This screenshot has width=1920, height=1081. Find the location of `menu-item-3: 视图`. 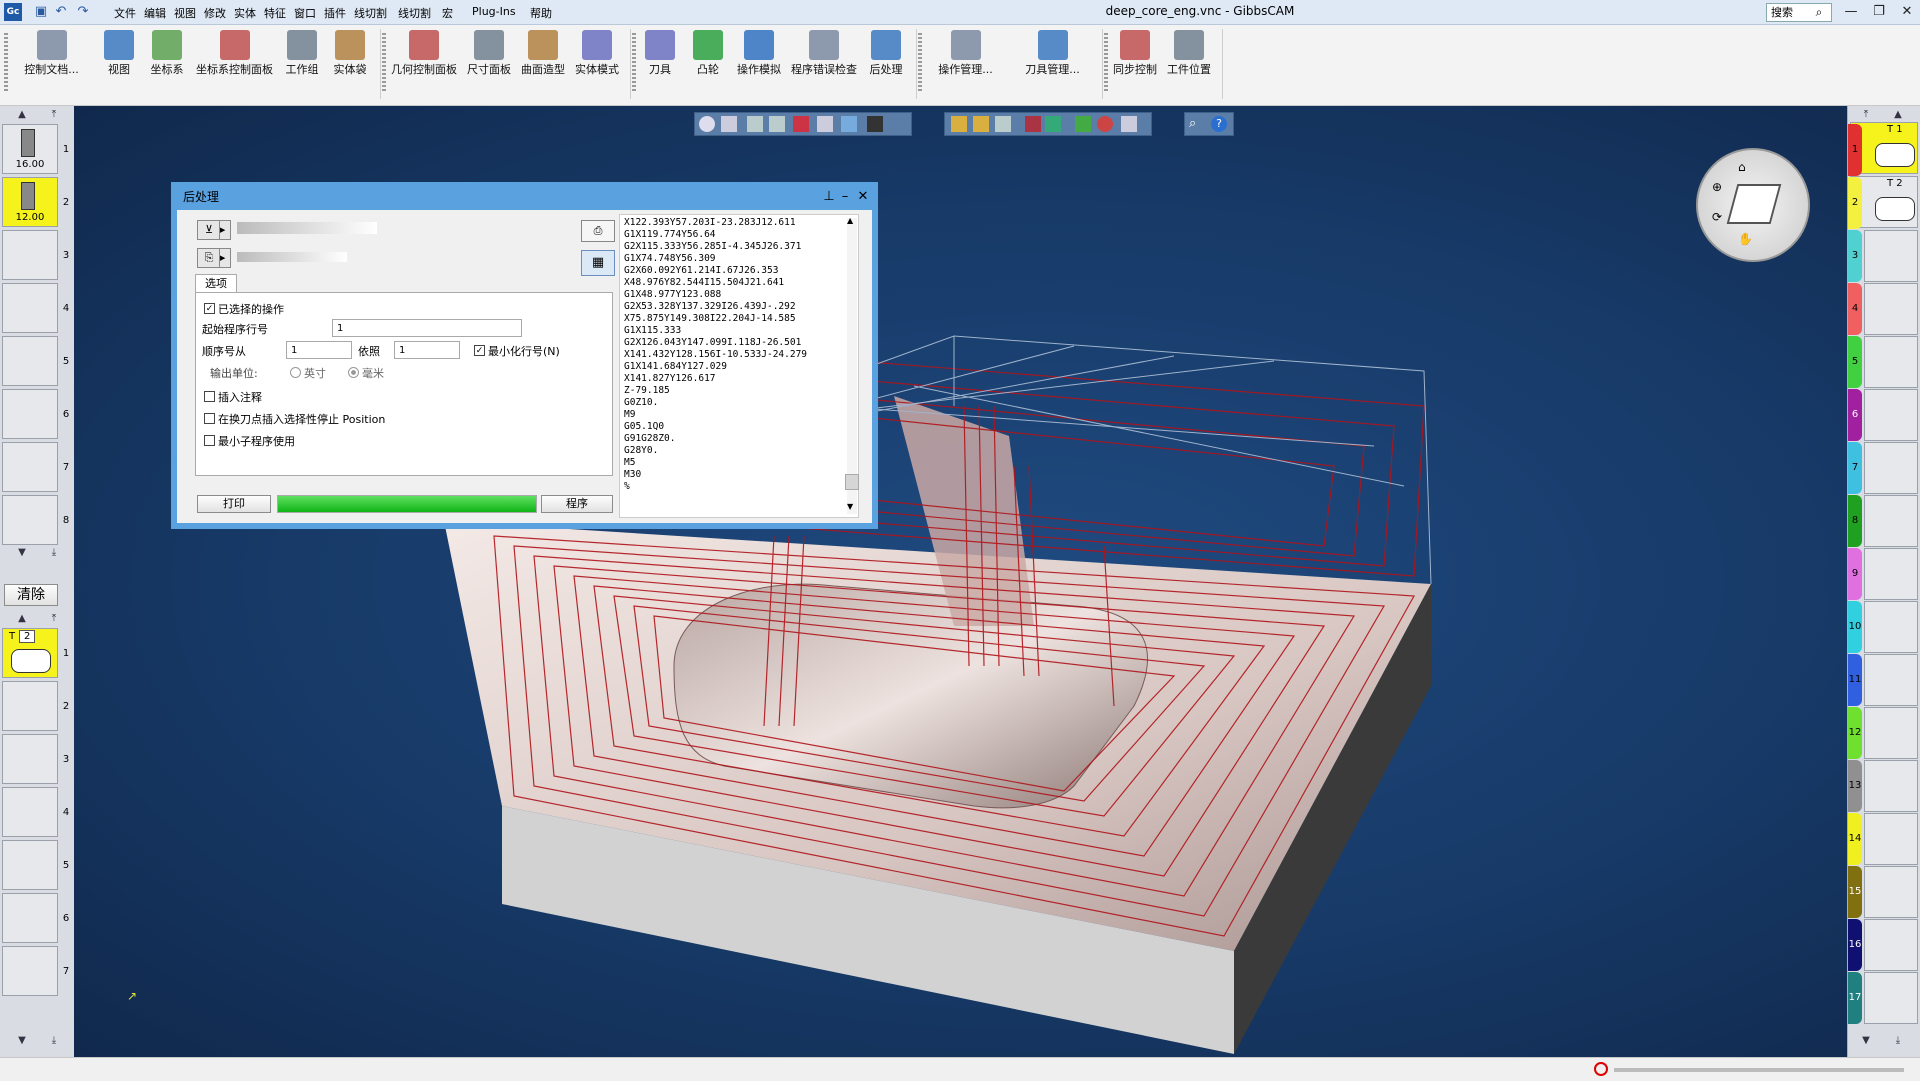

menu-item-3: 视图 is located at coordinates (185, 13).